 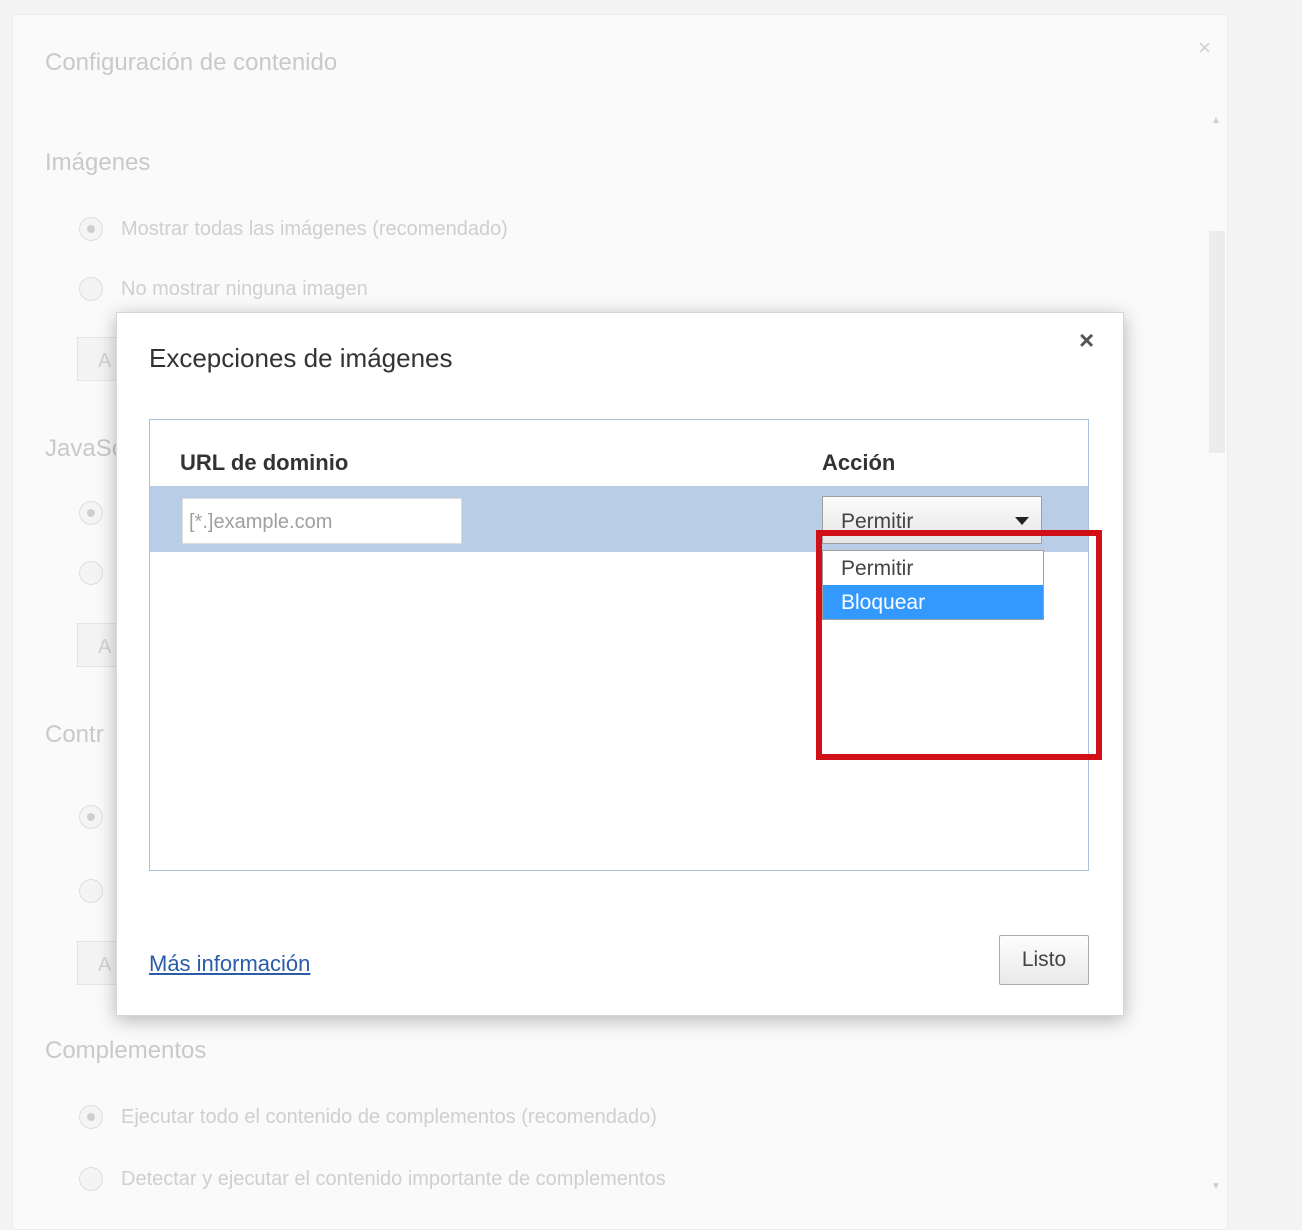 I want to click on column-header-domain: URL de dominio, so click(x=264, y=462).